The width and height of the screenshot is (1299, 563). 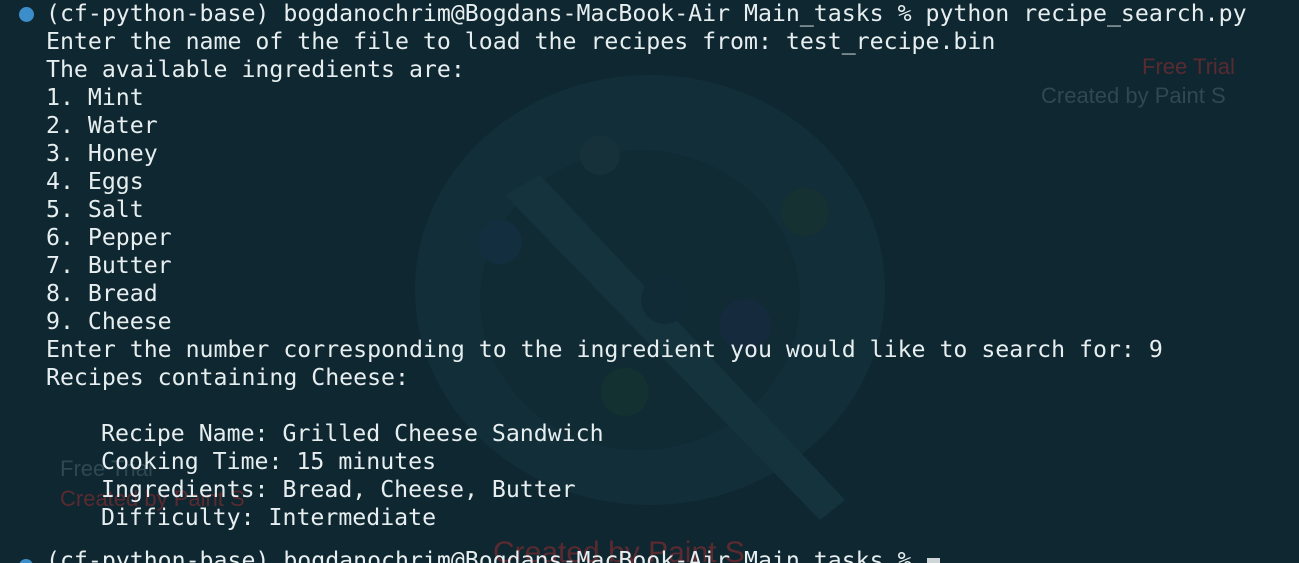 What do you see at coordinates (95, 181) in the screenshot?
I see `ingredient-item: 4. Eggs` at bounding box center [95, 181].